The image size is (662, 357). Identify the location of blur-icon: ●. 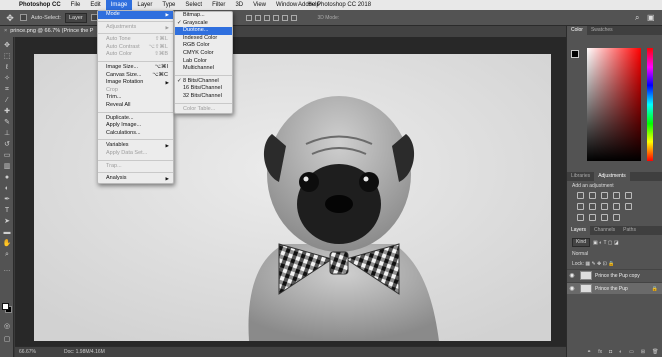
(7, 177).